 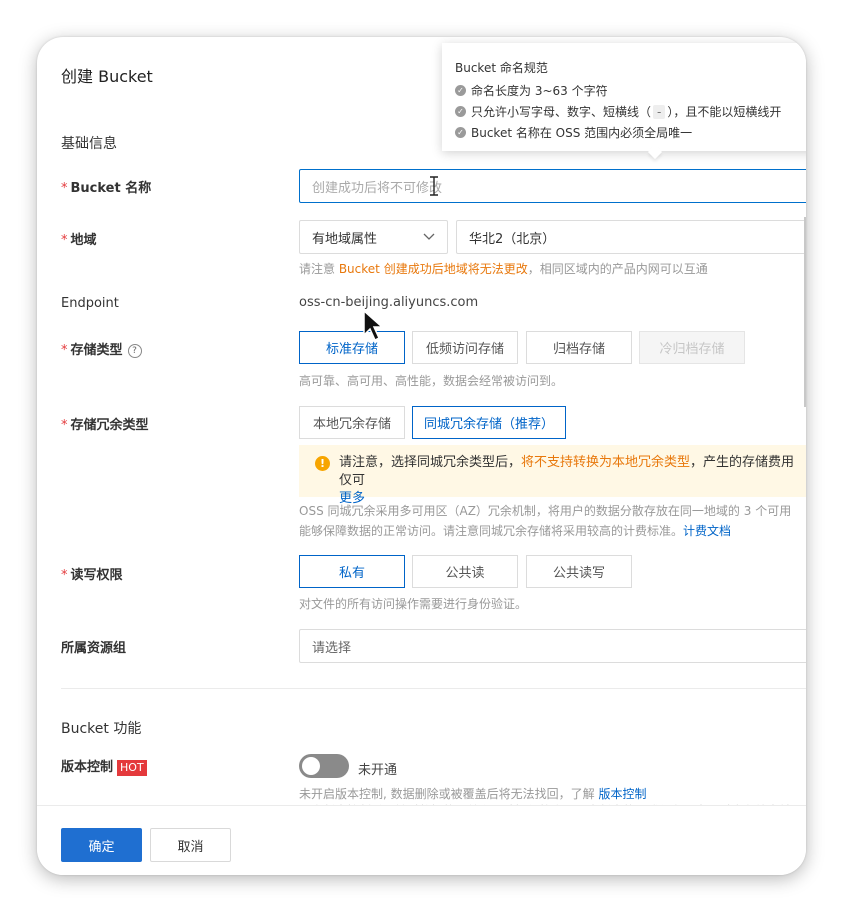 I want to click on mouse-pointer-icon, so click(x=373, y=325).